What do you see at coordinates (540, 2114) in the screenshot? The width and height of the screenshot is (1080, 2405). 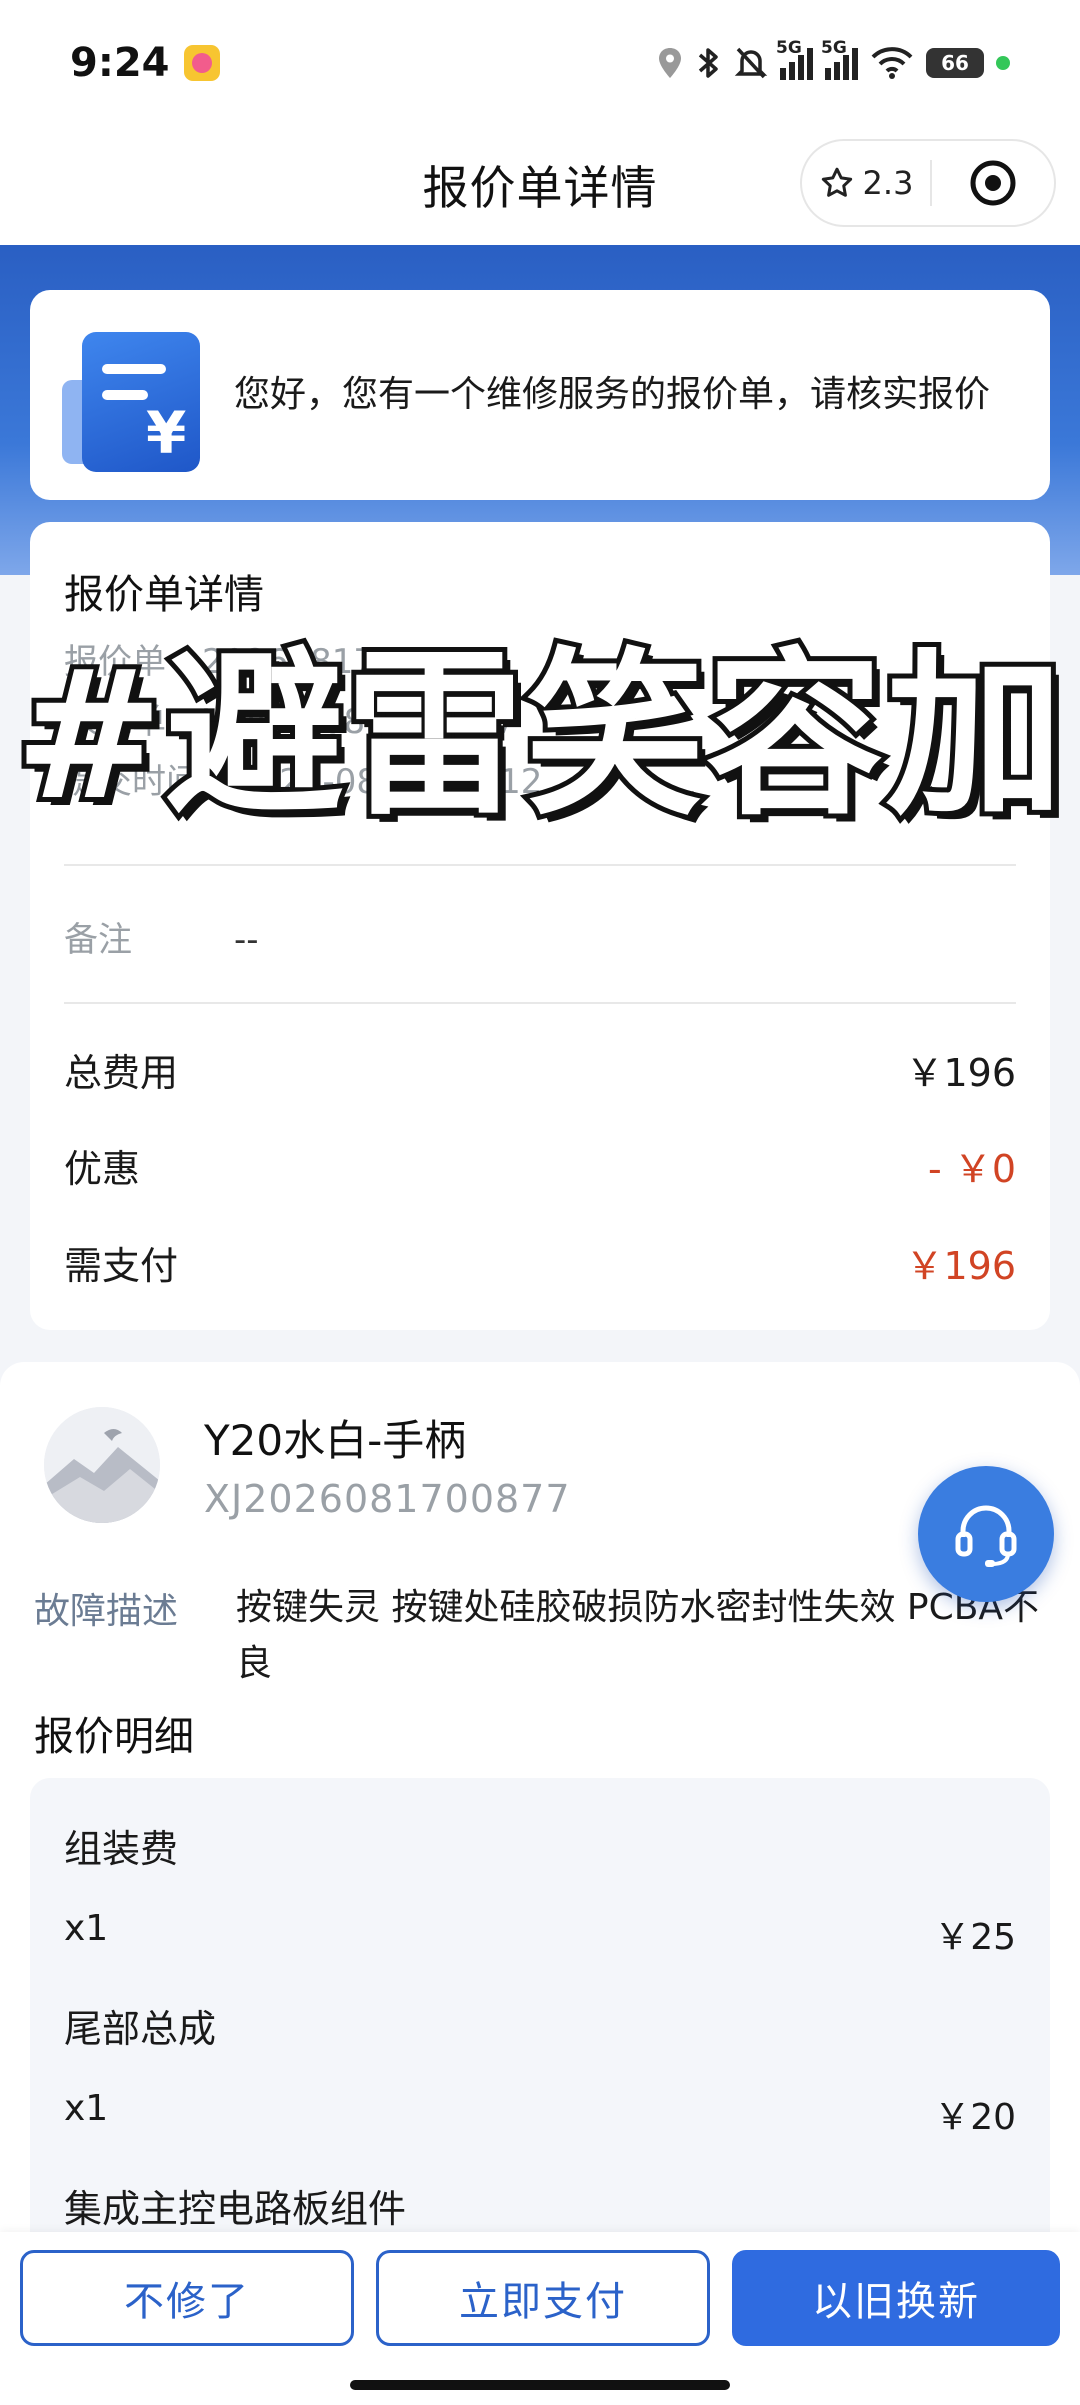 I see `item-qty-price-row: x1 ￥20` at bounding box center [540, 2114].